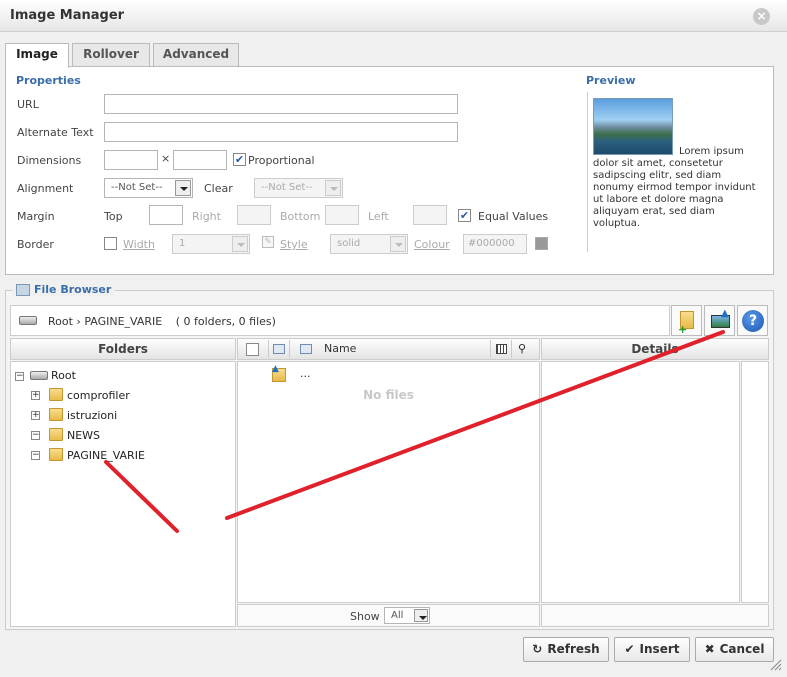  What do you see at coordinates (281, 132) in the screenshot?
I see `alt-text-input` at bounding box center [281, 132].